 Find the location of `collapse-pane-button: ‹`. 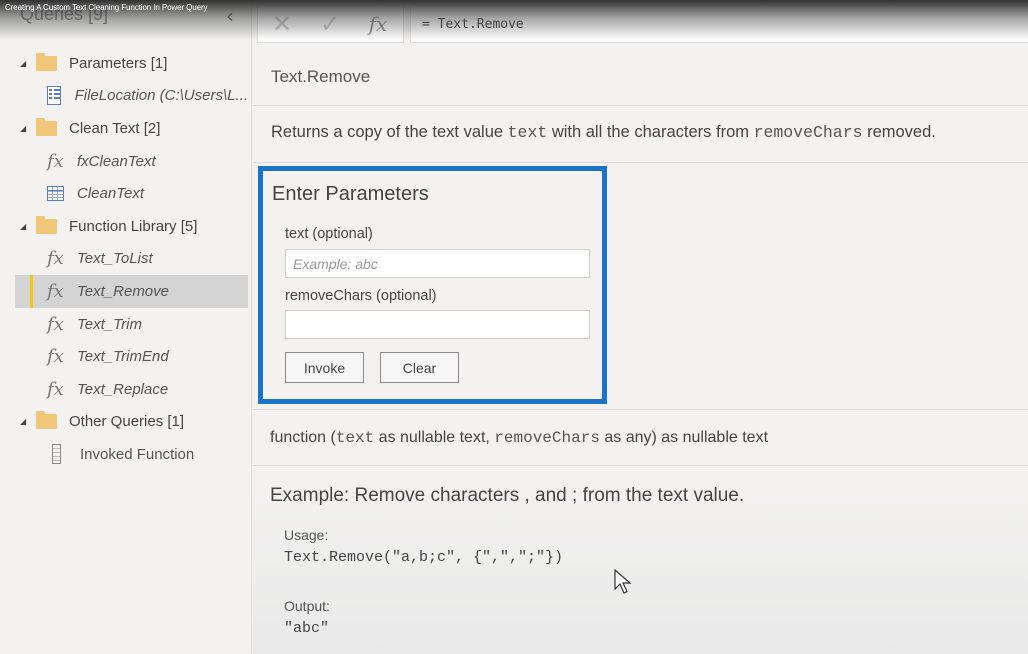

collapse-pane-button: ‹ is located at coordinates (230, 16).